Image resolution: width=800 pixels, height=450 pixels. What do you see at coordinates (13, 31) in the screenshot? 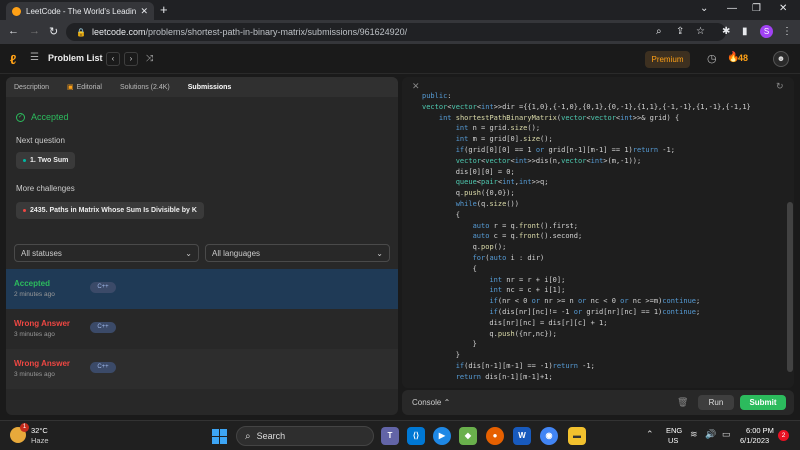
I see `back-arrow-icon: ←` at bounding box center [13, 31].